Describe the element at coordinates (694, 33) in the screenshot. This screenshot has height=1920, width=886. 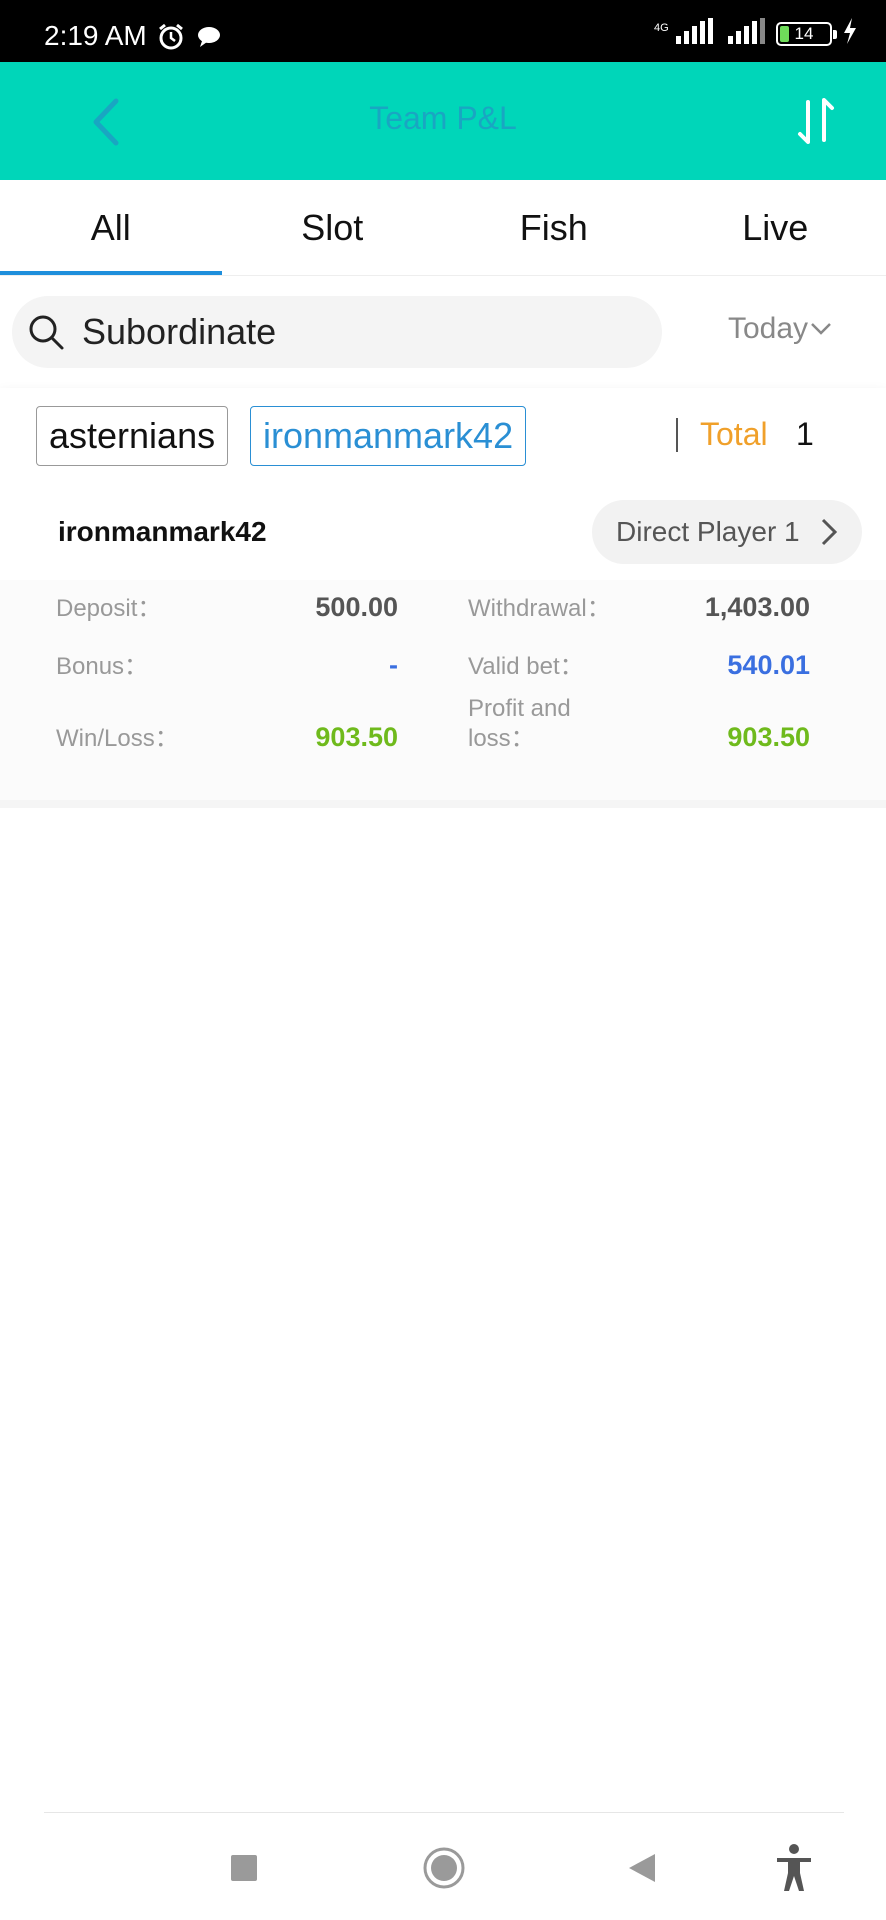
I see `signal-icon` at that location.